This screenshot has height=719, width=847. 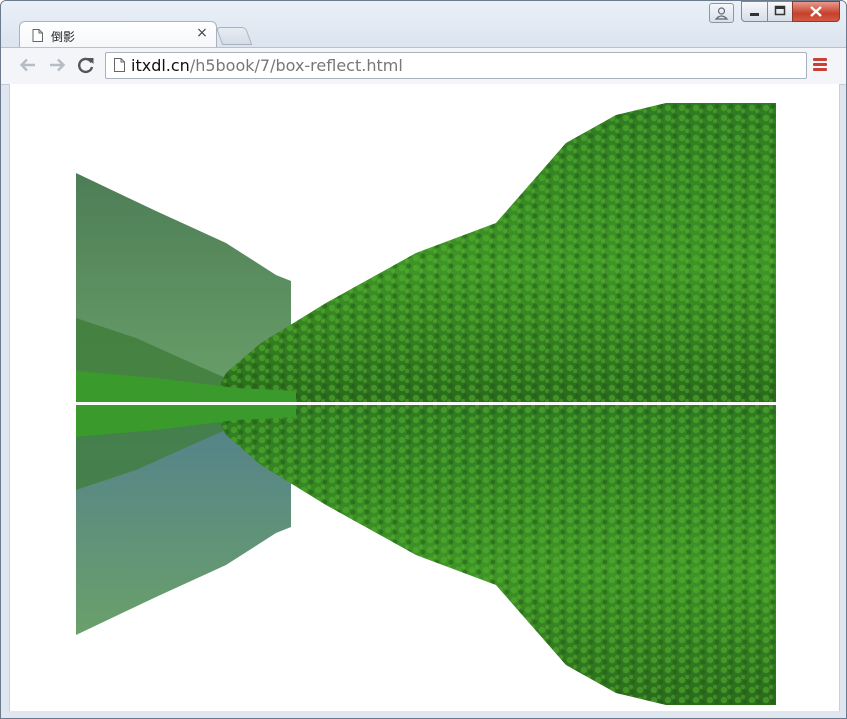 What do you see at coordinates (202, 33) in the screenshot?
I see `tab-close-icon: ×` at bounding box center [202, 33].